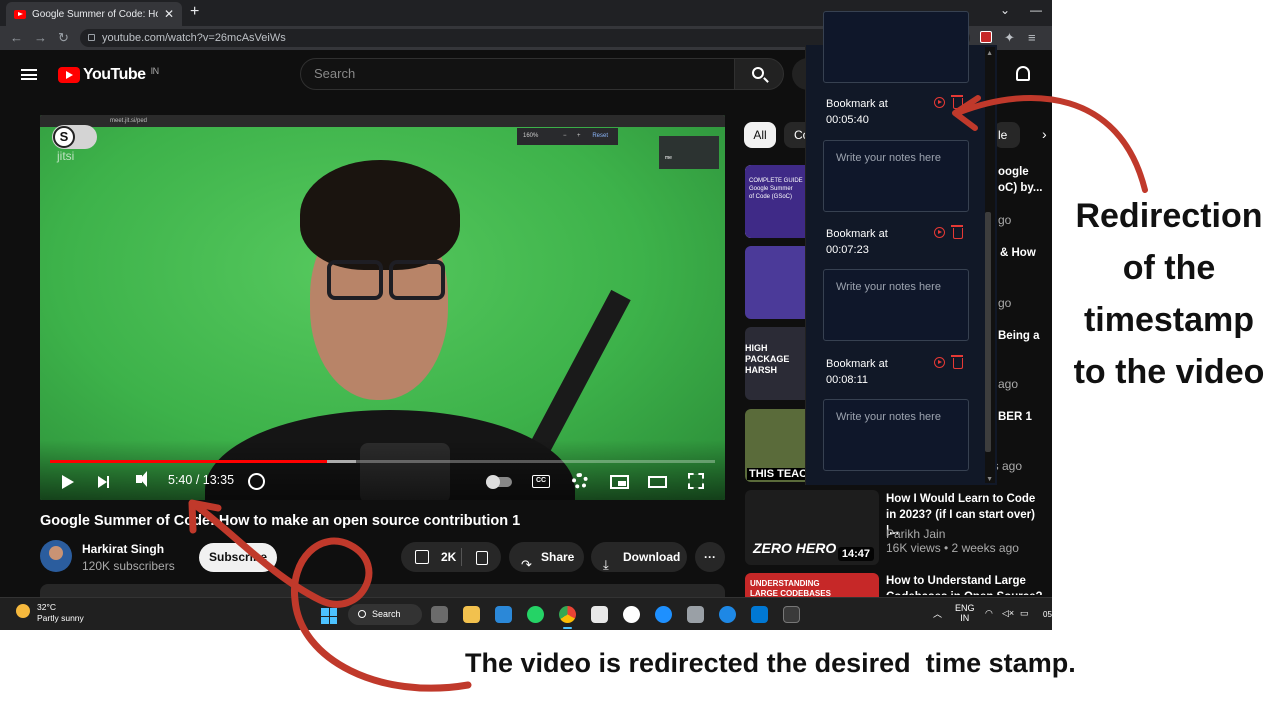 This screenshot has height=720, width=1280. What do you see at coordinates (331, 596) in the screenshot?
I see `arrow-to-timestamp` at bounding box center [331, 596].